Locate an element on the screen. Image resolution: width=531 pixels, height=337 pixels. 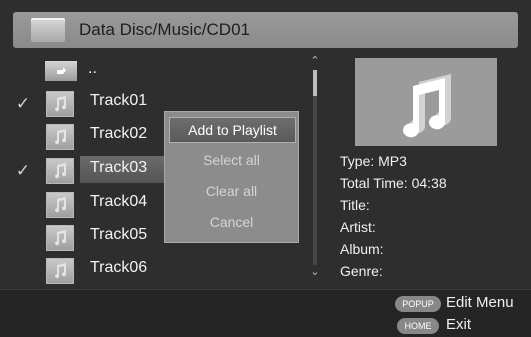
current-path: Data Disc/Music/CD01 is located at coordinates (164, 29).